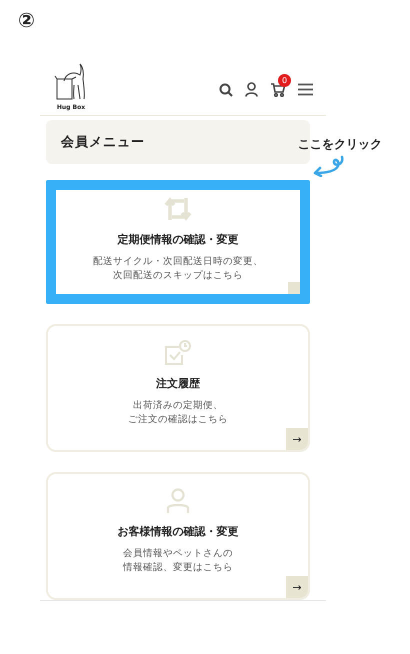 The height and width of the screenshot is (654, 410). I want to click on dog-box-logo-icon, so click(71, 82).